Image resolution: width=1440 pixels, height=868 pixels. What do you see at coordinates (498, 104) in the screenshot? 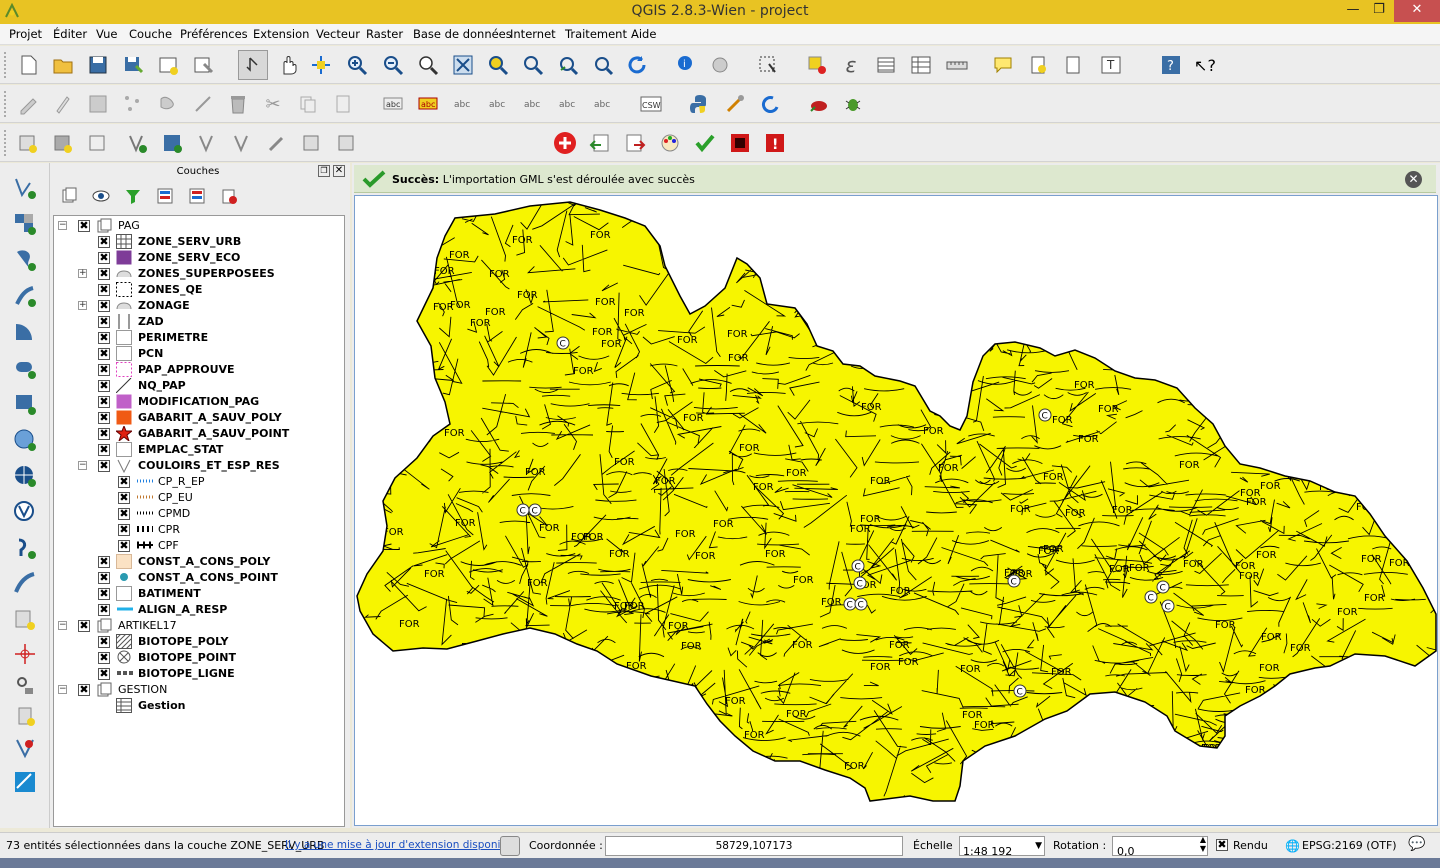
I see `show-hide-labels-icon: abc` at bounding box center [498, 104].